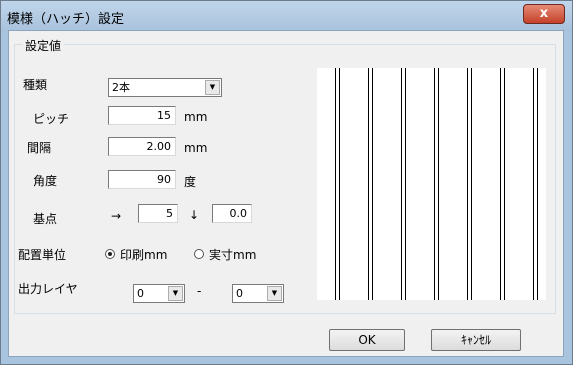 The height and width of the screenshot is (365, 573). I want to click on pitch-label: ピッチ, so click(51, 119).